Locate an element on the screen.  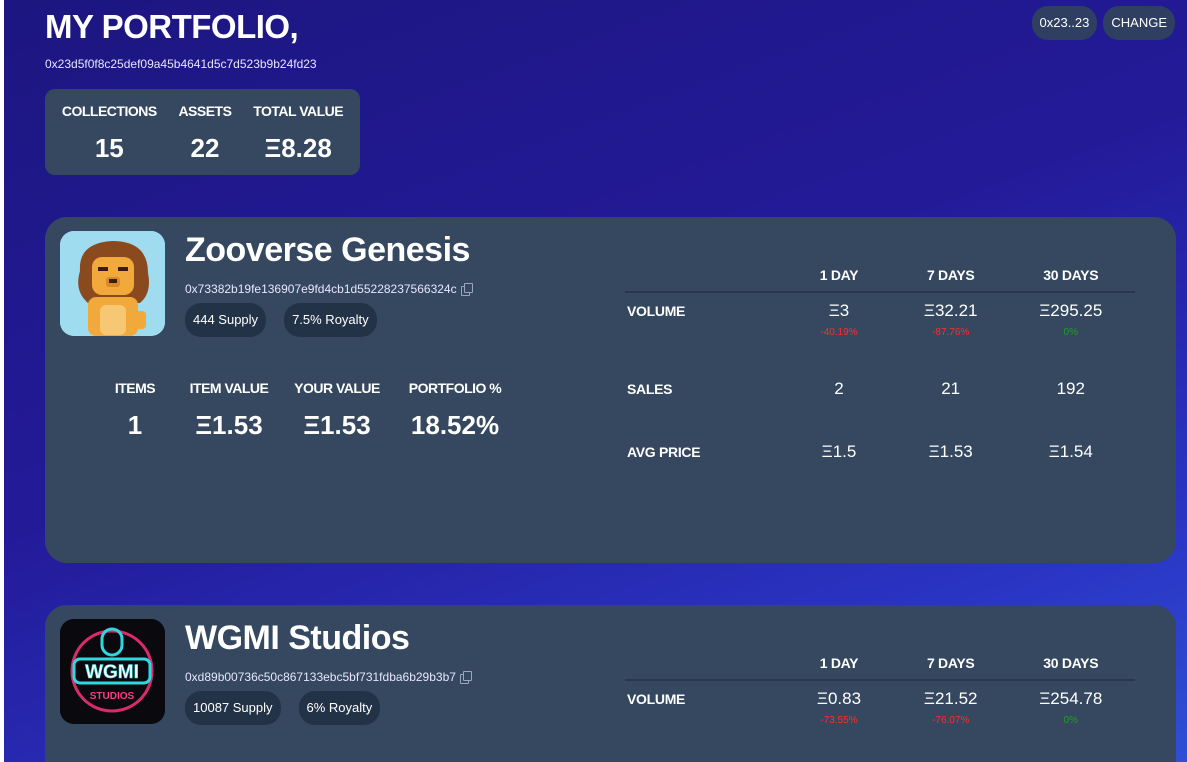
assets-stat: ASSETS 22 is located at coordinates (205, 132).